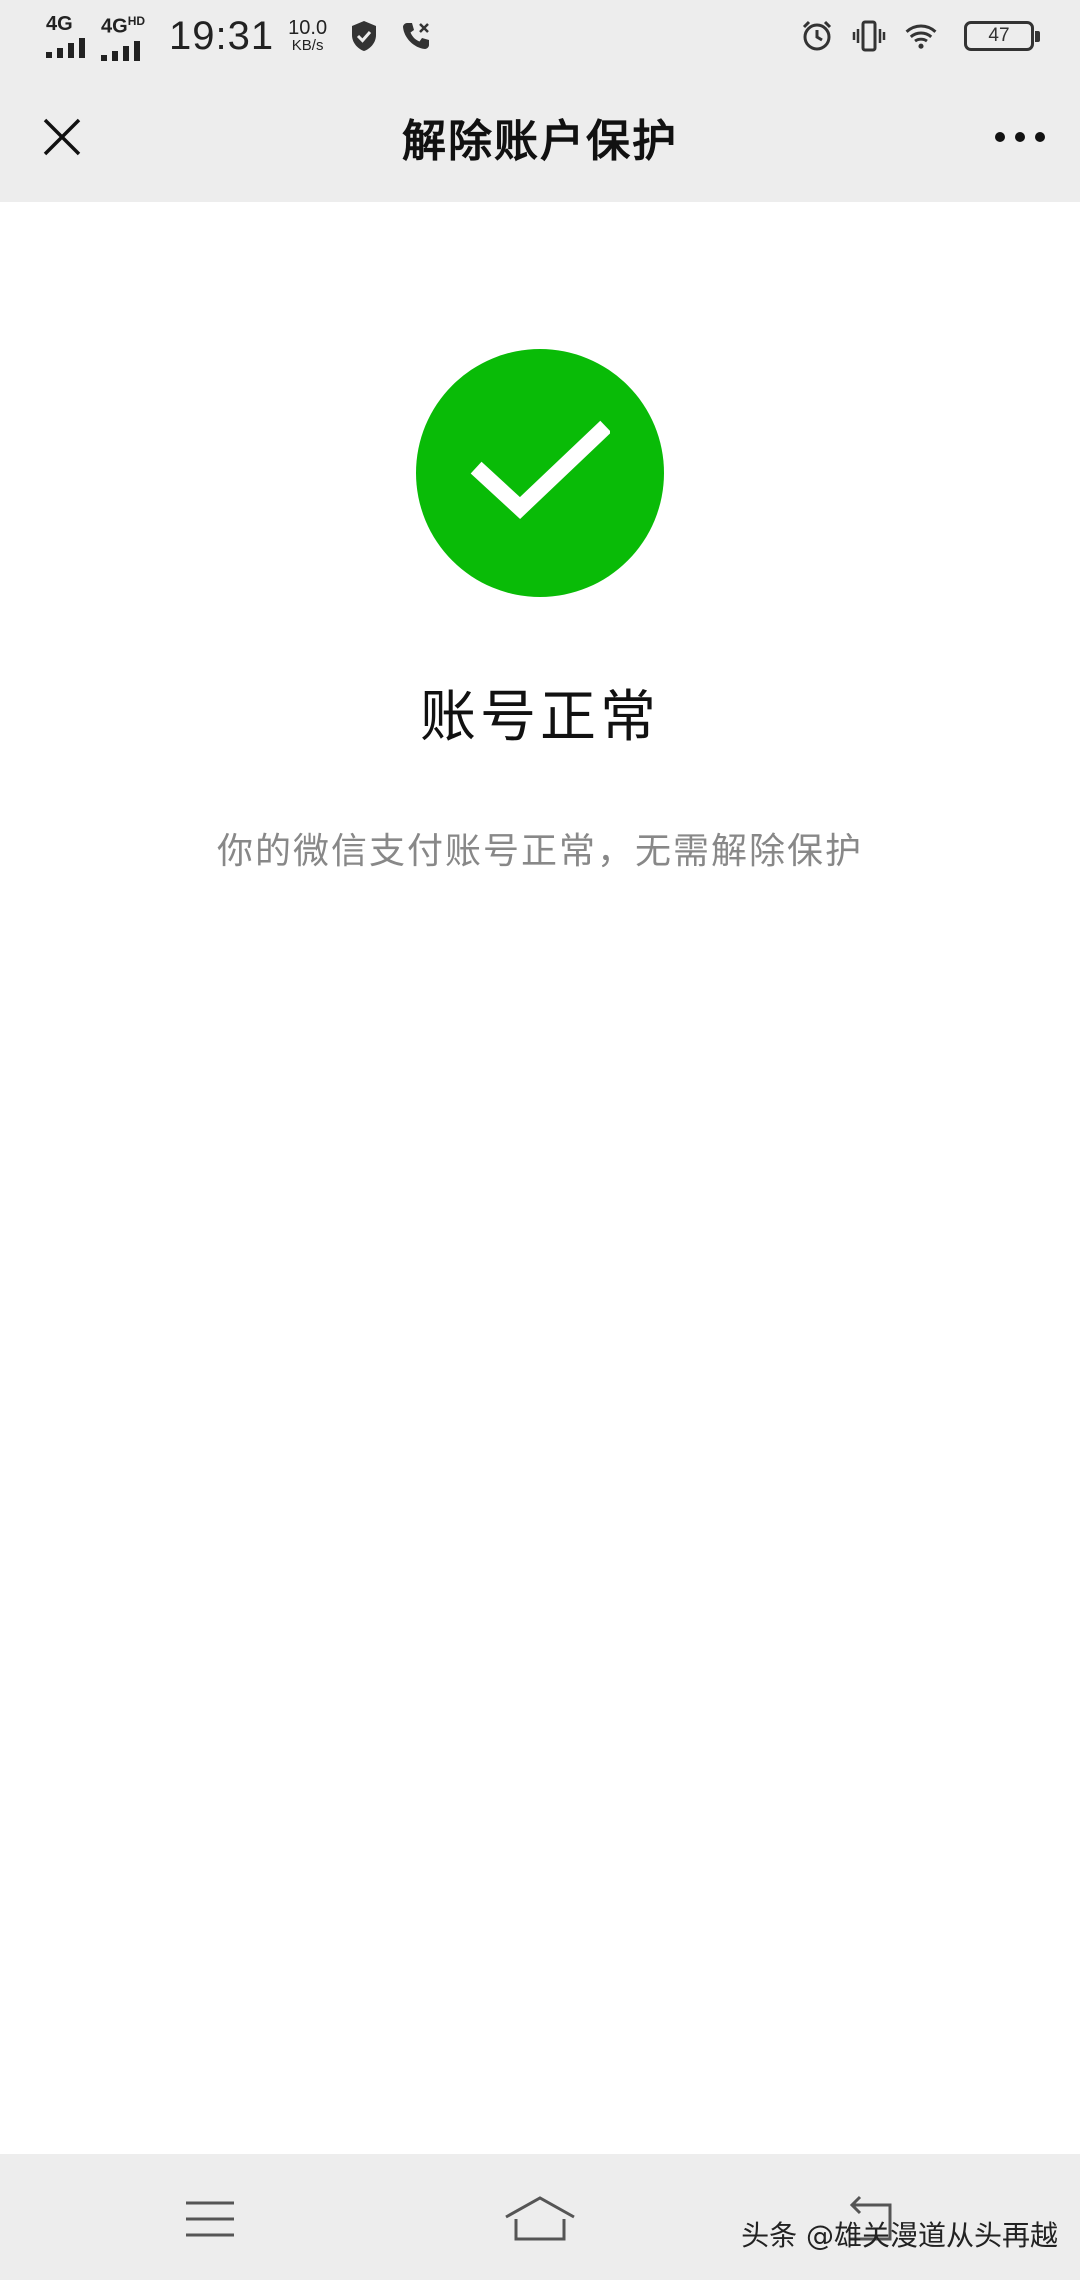 This screenshot has width=1080, height=2280. I want to click on wifi-icon, so click(921, 36).